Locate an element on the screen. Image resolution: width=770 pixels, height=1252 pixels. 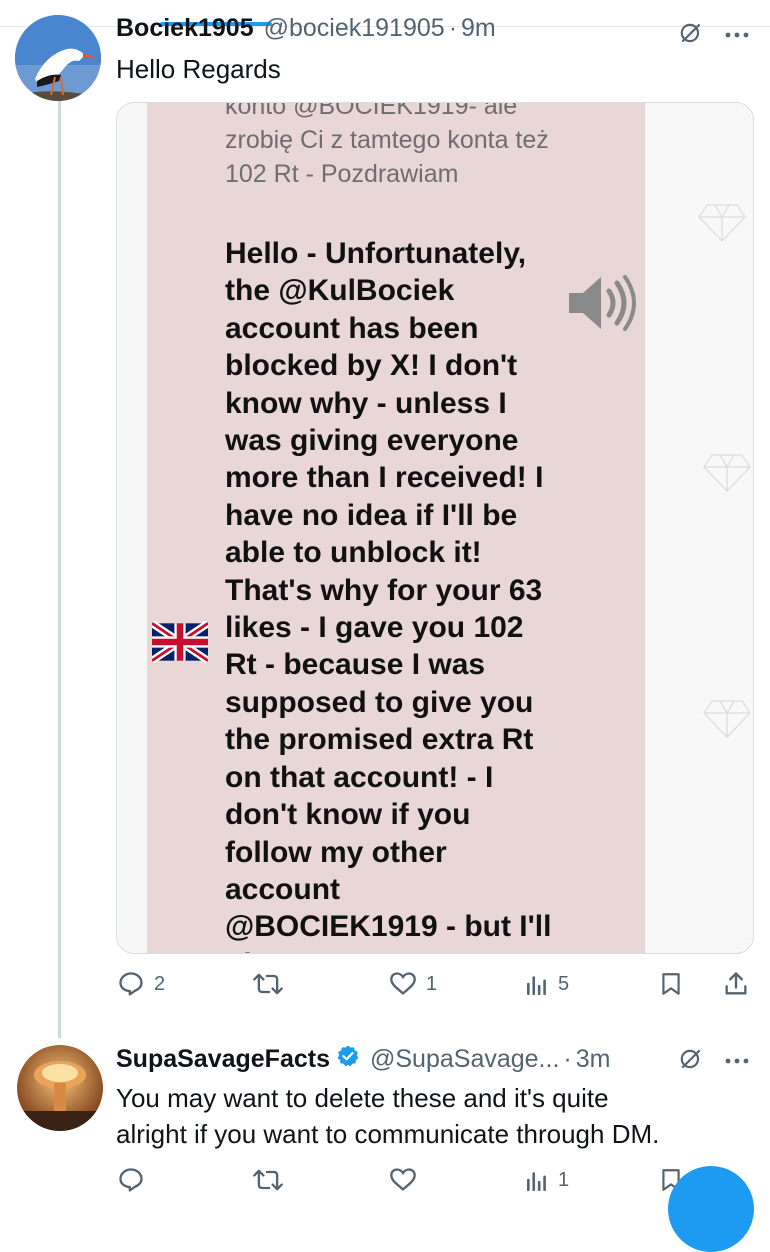
timestamp: 9m is located at coordinates (478, 28).